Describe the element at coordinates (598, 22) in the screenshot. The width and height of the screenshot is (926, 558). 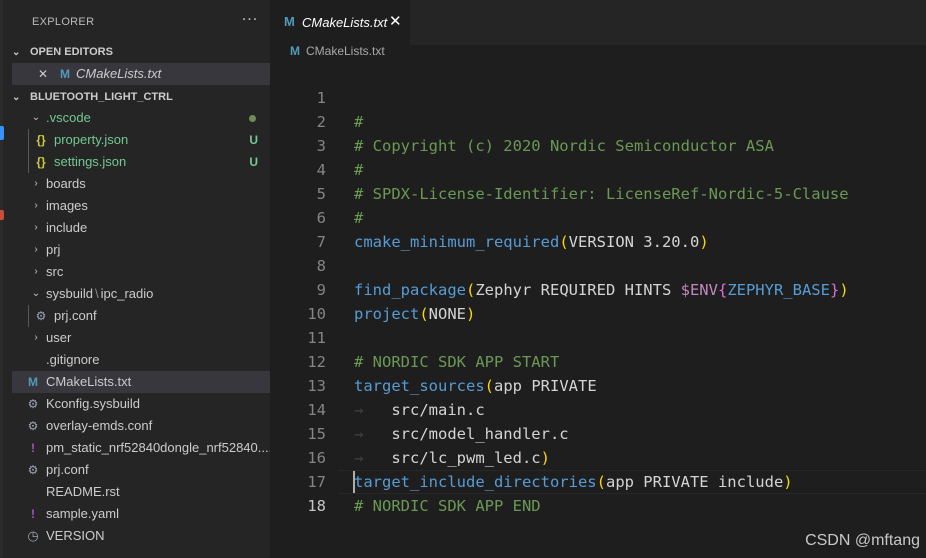
I see `tab-bar: M CMakeLists.txt ✕` at that location.